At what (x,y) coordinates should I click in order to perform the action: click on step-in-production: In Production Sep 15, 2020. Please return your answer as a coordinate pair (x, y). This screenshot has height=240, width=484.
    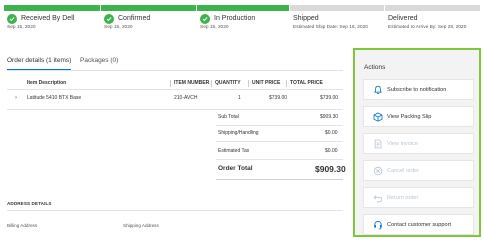
    Looking at the image, I should click on (243, 19).